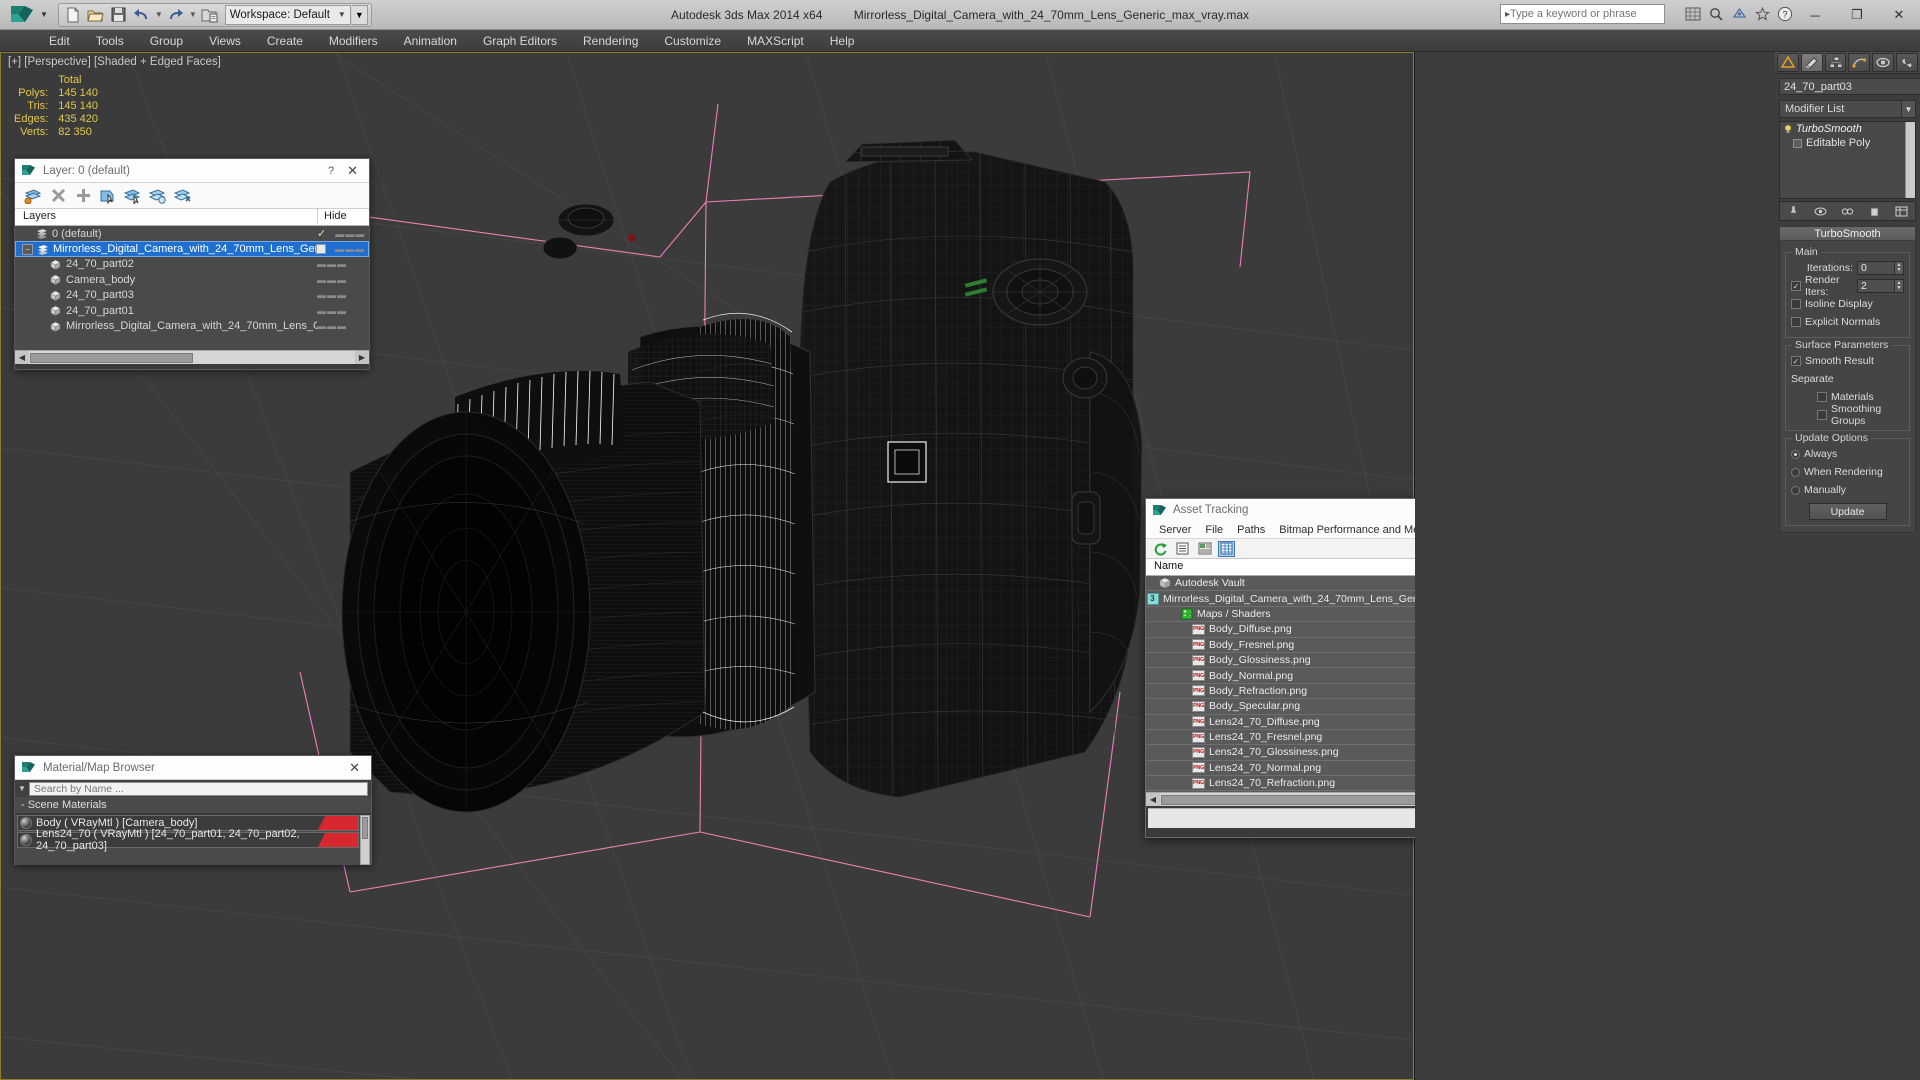 The image size is (1920, 1080). I want to click on make-unique-icon, so click(1847, 211).